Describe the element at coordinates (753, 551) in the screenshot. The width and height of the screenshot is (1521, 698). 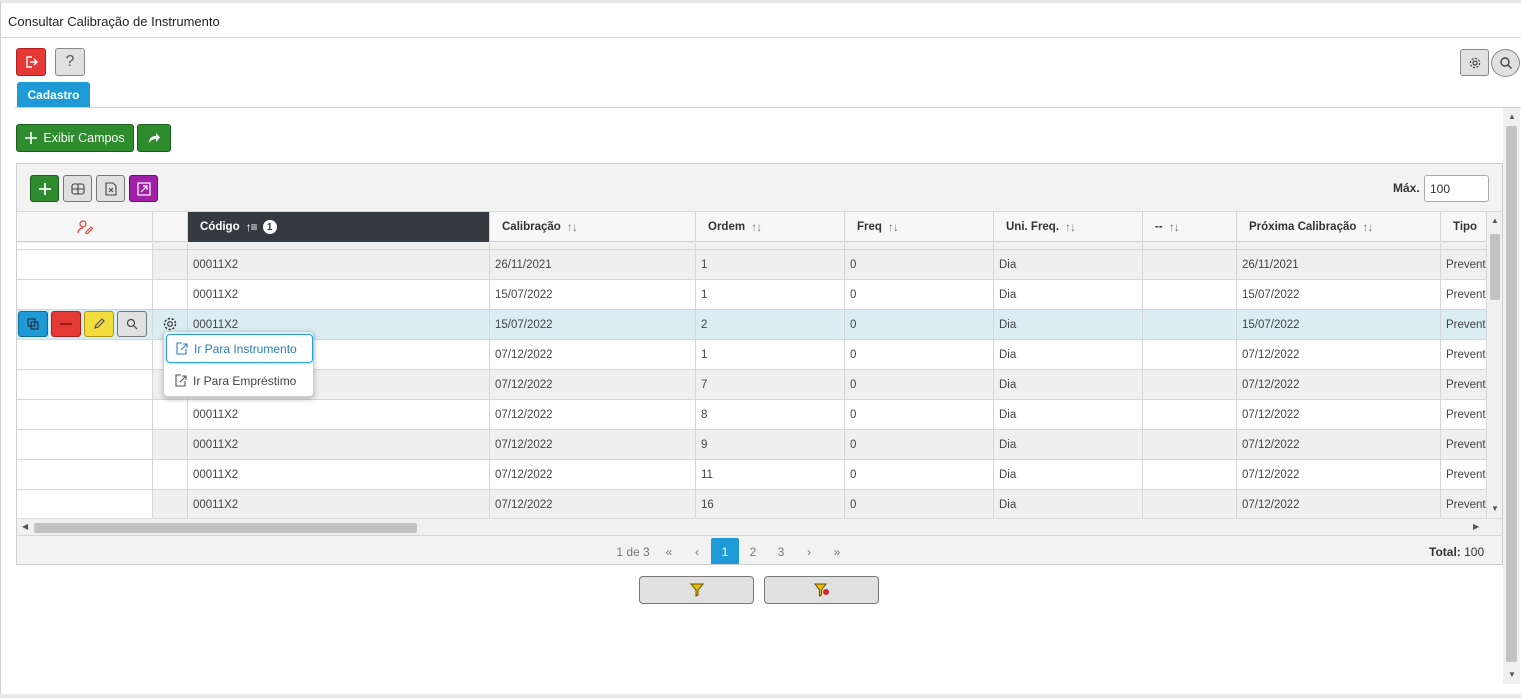
I see `pager-page-2: 2` at that location.